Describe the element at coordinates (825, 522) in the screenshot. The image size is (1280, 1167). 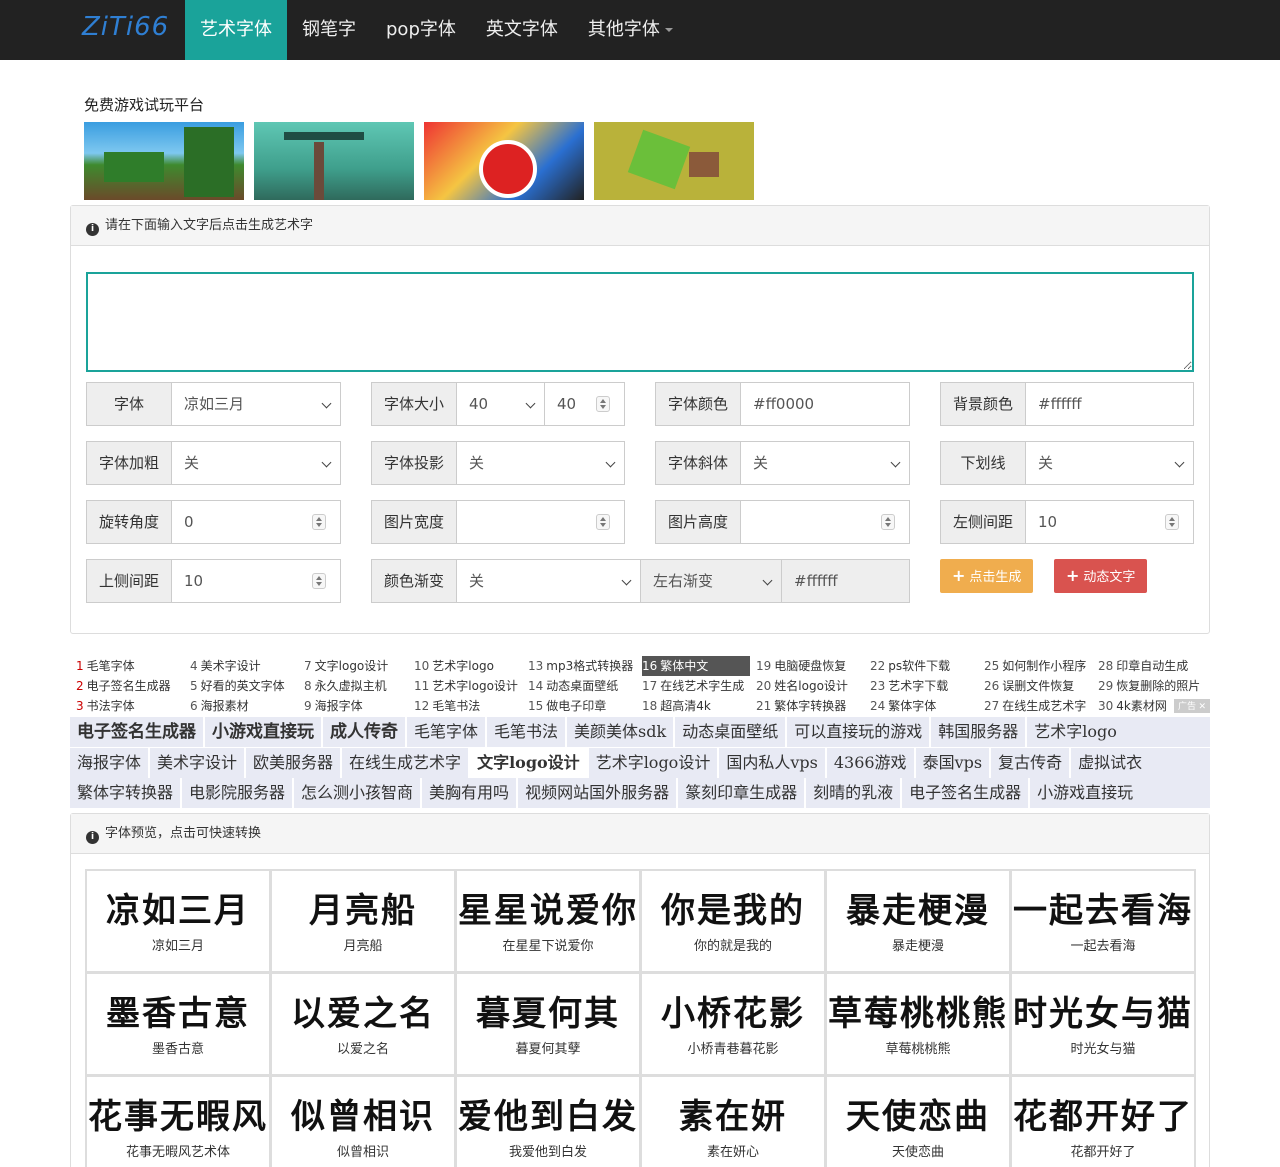
I see `image-height-input` at that location.